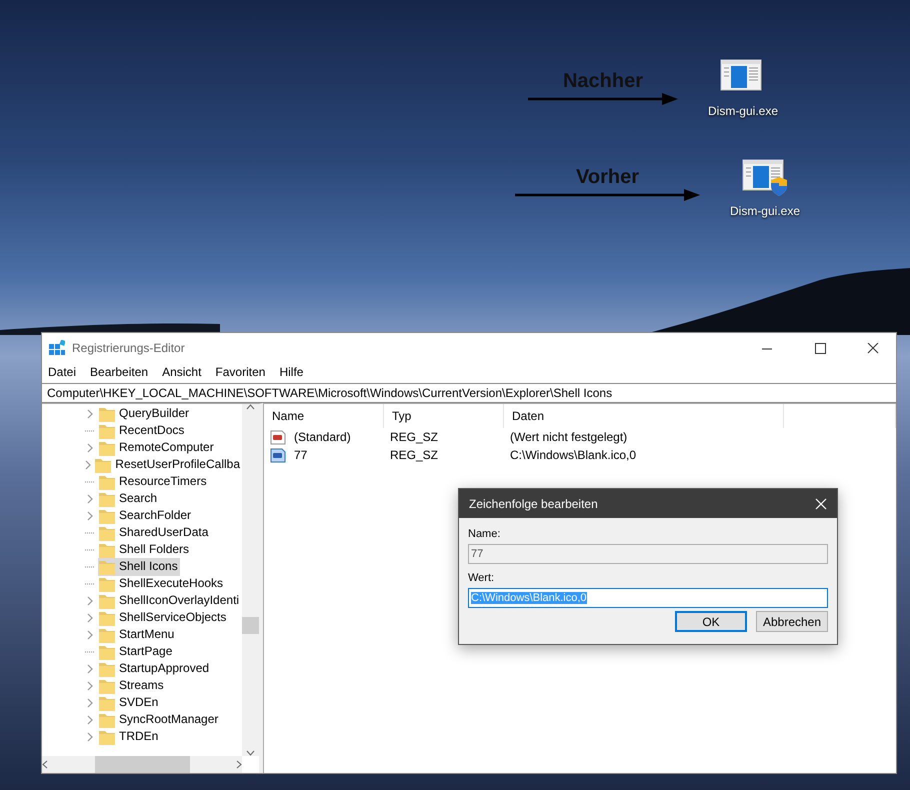 This screenshot has width=910, height=790. I want to click on tree-item: SearchFolder, so click(146, 515).